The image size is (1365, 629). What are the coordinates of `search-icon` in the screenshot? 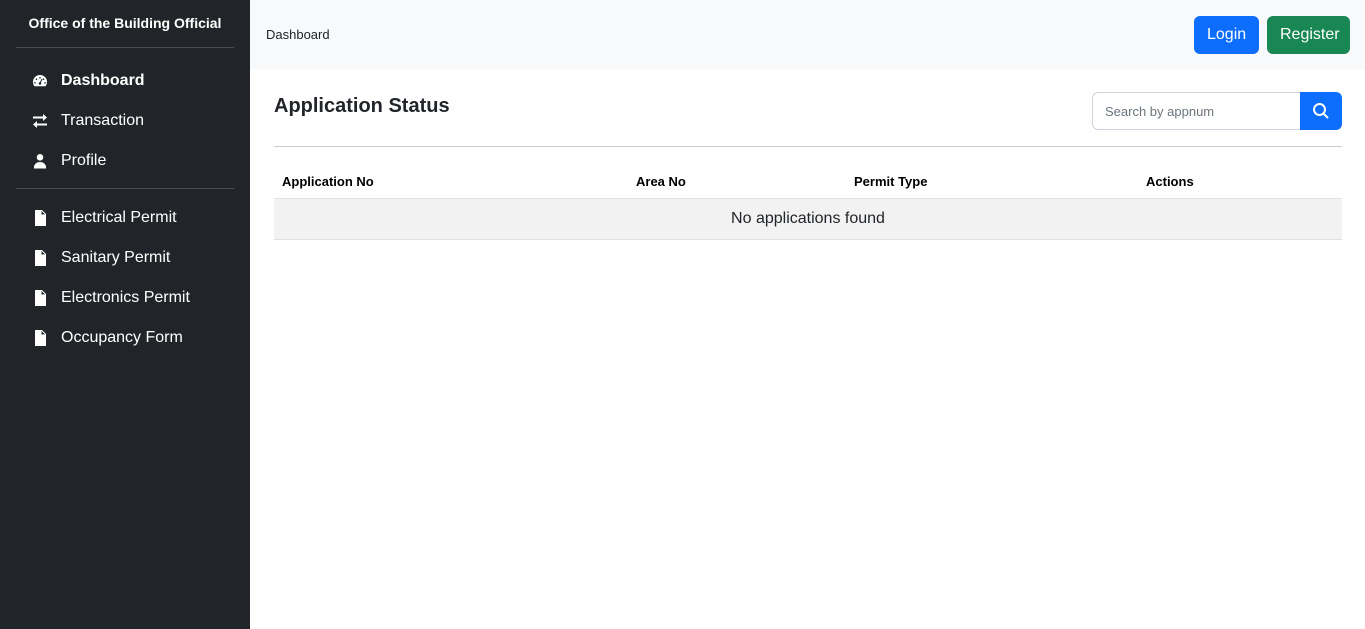 It's located at (1321, 111).